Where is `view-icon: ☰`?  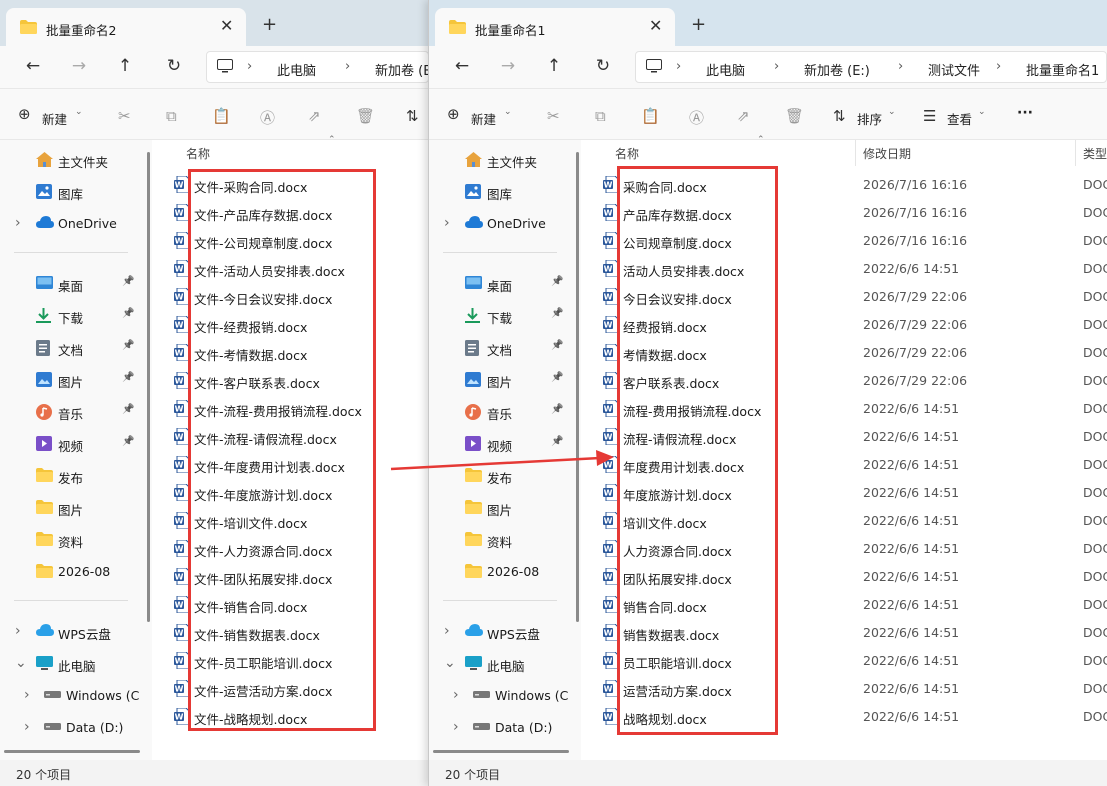 view-icon: ☰ is located at coordinates (929, 116).